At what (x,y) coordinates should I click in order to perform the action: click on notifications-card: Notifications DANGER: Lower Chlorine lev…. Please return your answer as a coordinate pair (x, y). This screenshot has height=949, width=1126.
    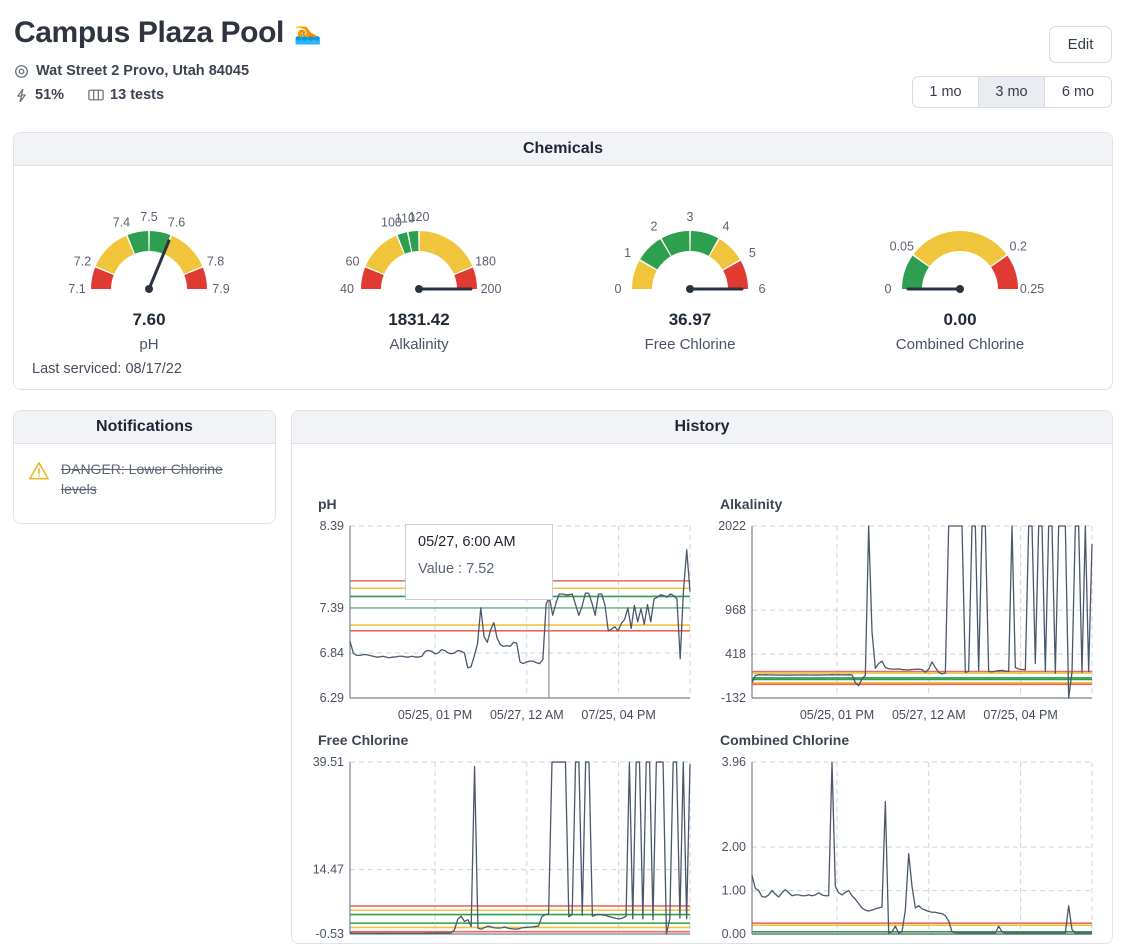
    Looking at the image, I should click on (144, 467).